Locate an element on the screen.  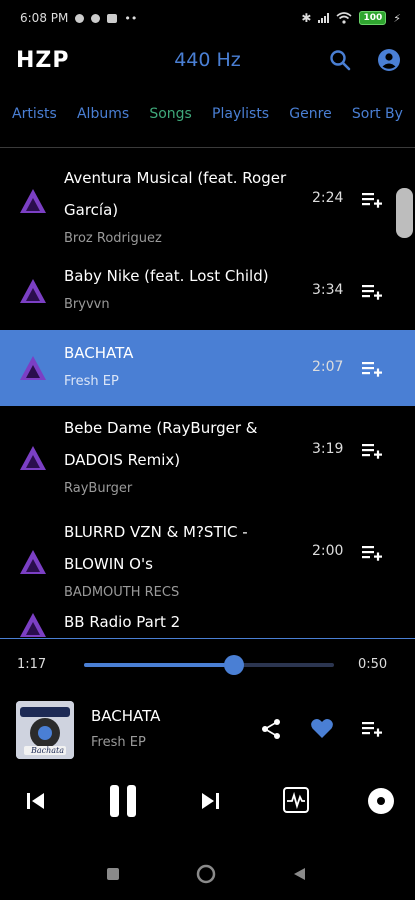
song-texts: BB Radio Part 2 is located at coordinates (179, 622).